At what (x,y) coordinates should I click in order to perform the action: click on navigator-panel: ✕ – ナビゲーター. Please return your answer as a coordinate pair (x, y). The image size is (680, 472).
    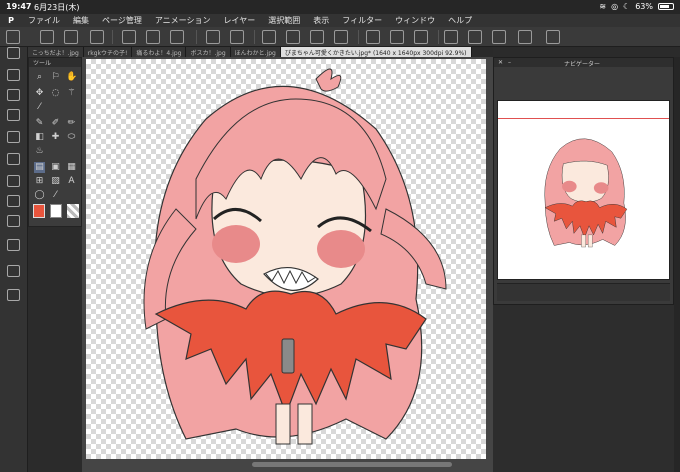
    Looking at the image, I should click on (583, 181).